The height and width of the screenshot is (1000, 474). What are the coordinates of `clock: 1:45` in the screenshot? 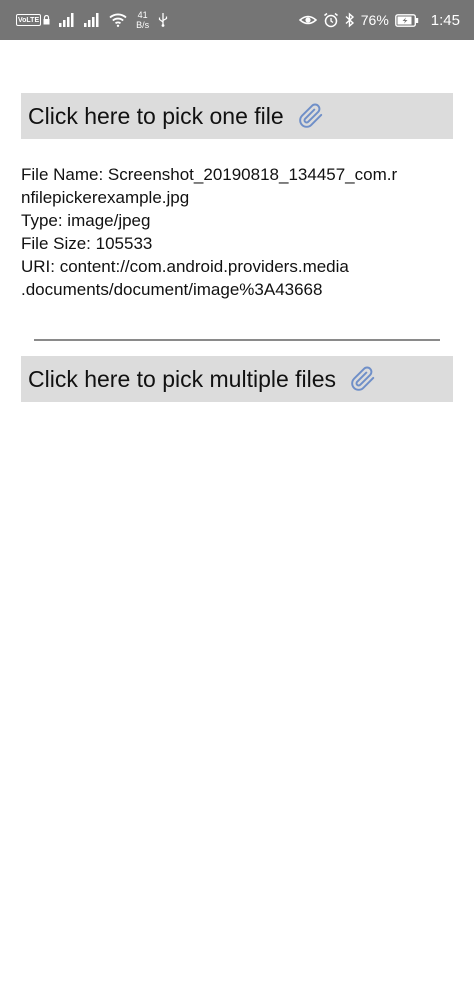 It's located at (445, 20).